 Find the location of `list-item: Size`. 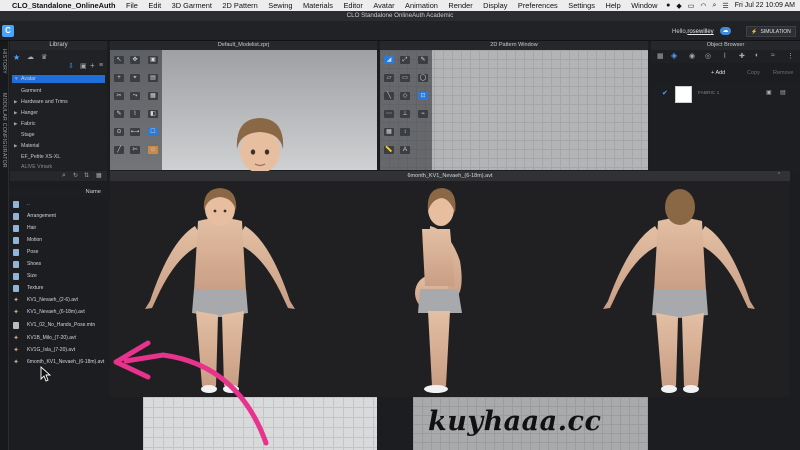

list-item: Size is located at coordinates (25, 276).